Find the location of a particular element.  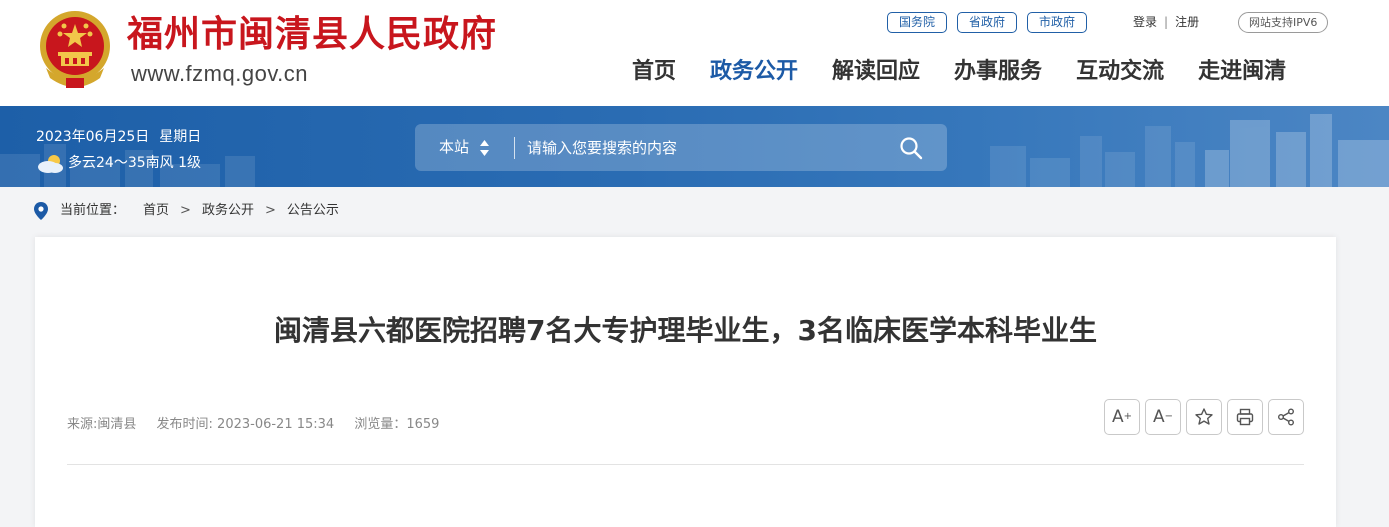

article-title: 闽清县六都医院招聘7名大专护理毕业生，3名临床医学本科毕业生 is located at coordinates (685, 330).